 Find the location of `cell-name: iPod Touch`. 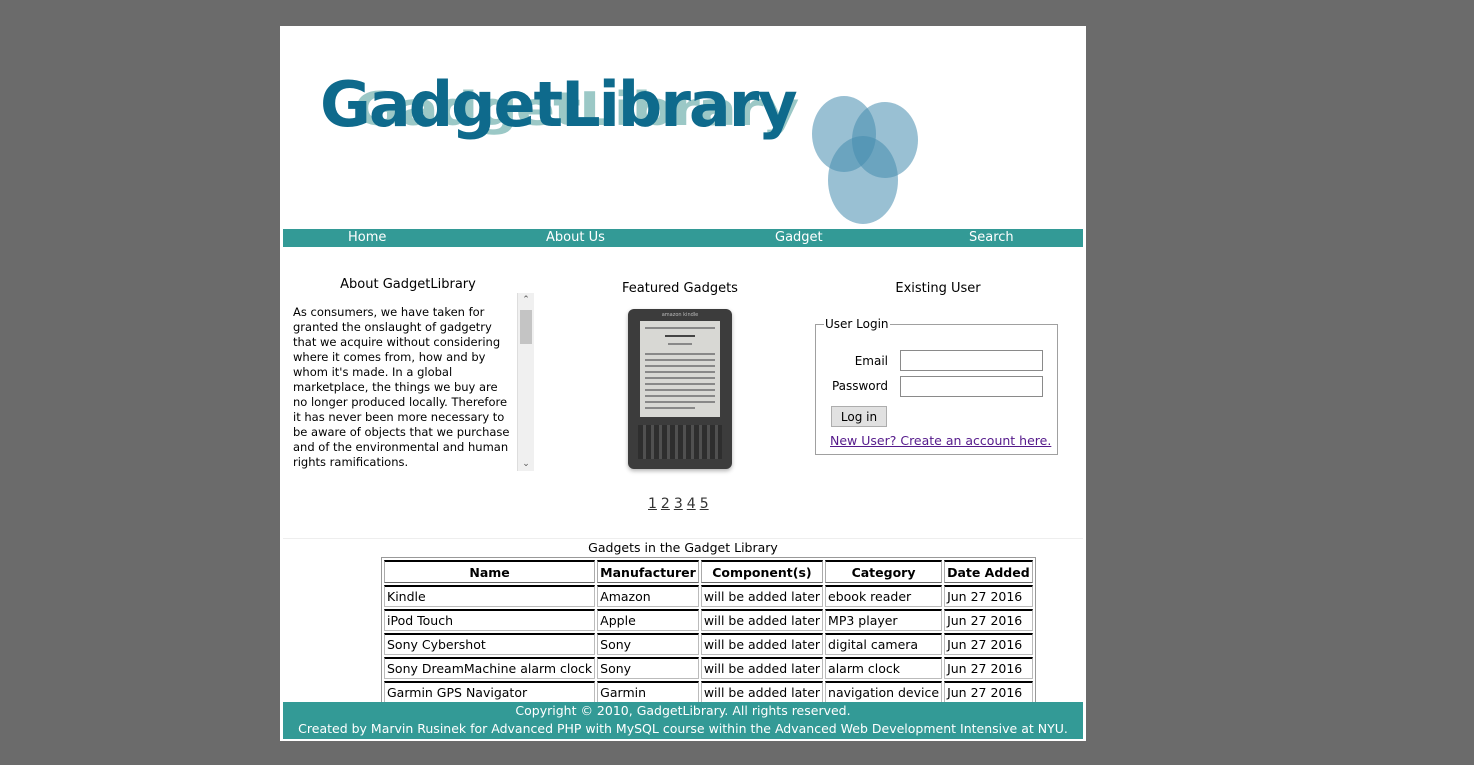

cell-name: iPod Touch is located at coordinates (490, 620).